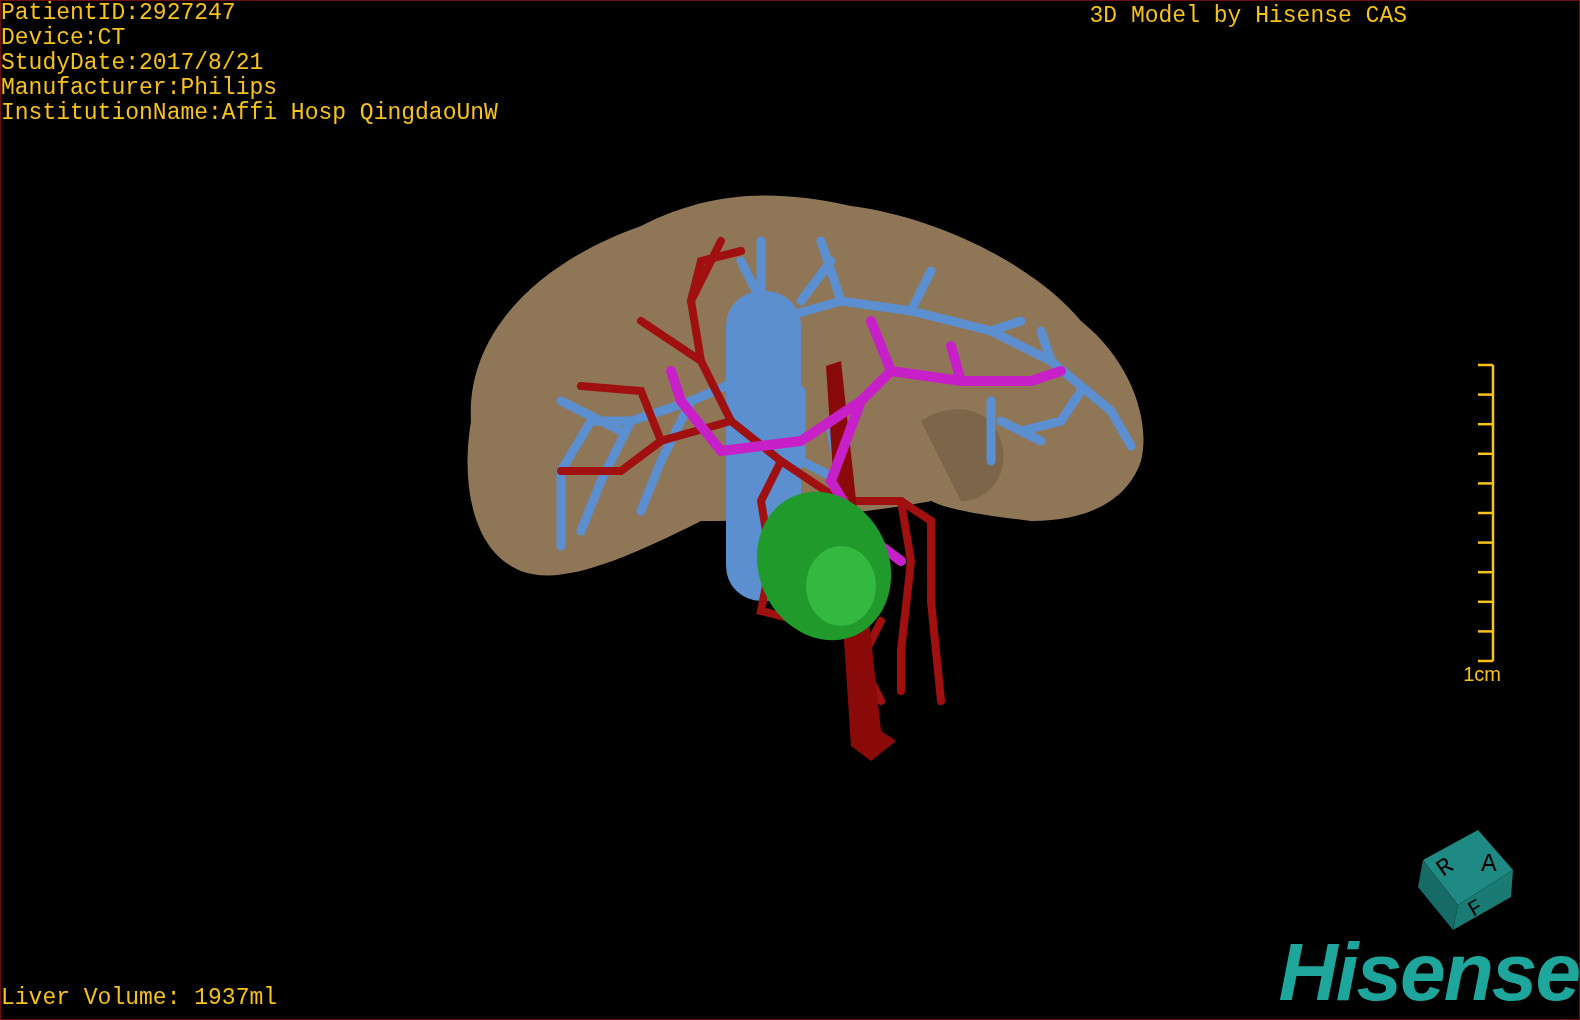  What do you see at coordinates (1476, 909) in the screenshot?
I see `cube-face-letter: F` at bounding box center [1476, 909].